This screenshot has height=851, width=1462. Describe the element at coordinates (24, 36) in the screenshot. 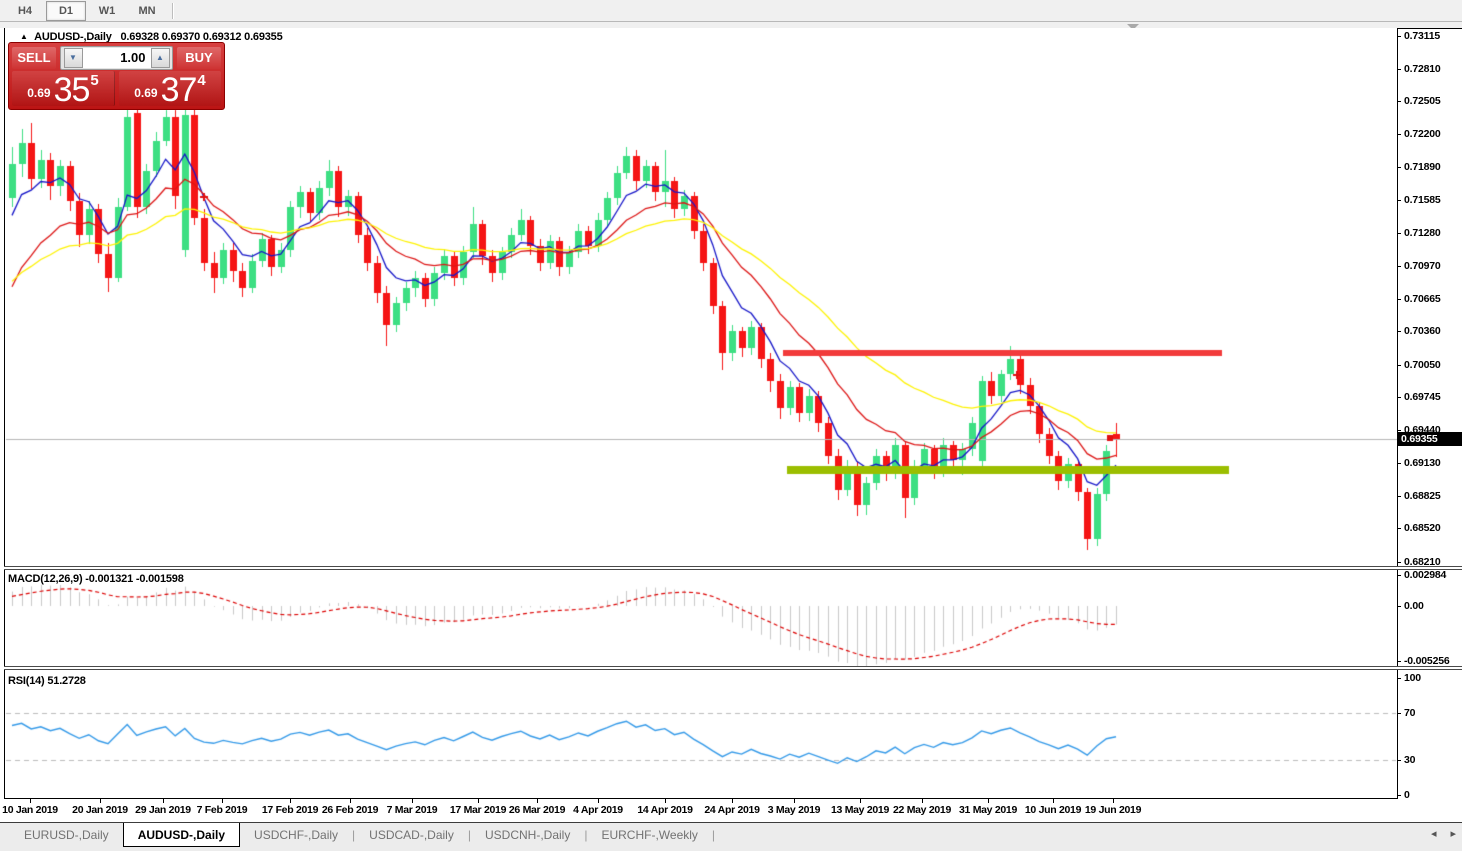

I see `symbol-triangle-icon: ▲` at that location.